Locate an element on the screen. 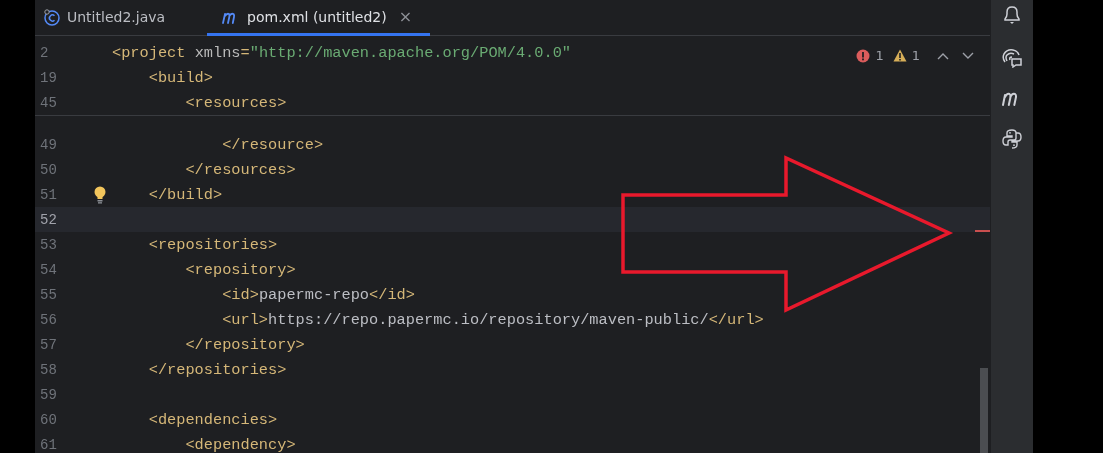  line-number: 58 is located at coordinates (48, 369).